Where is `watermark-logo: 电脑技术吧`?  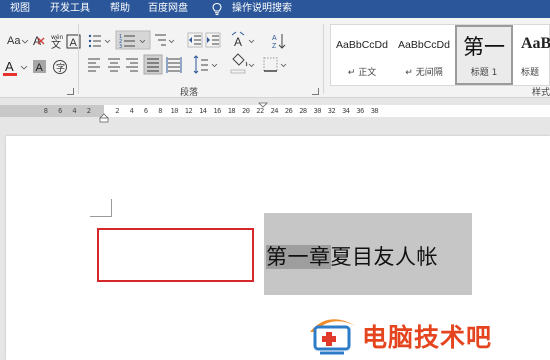 watermark-logo: 电脑技术吧 is located at coordinates (428, 335).